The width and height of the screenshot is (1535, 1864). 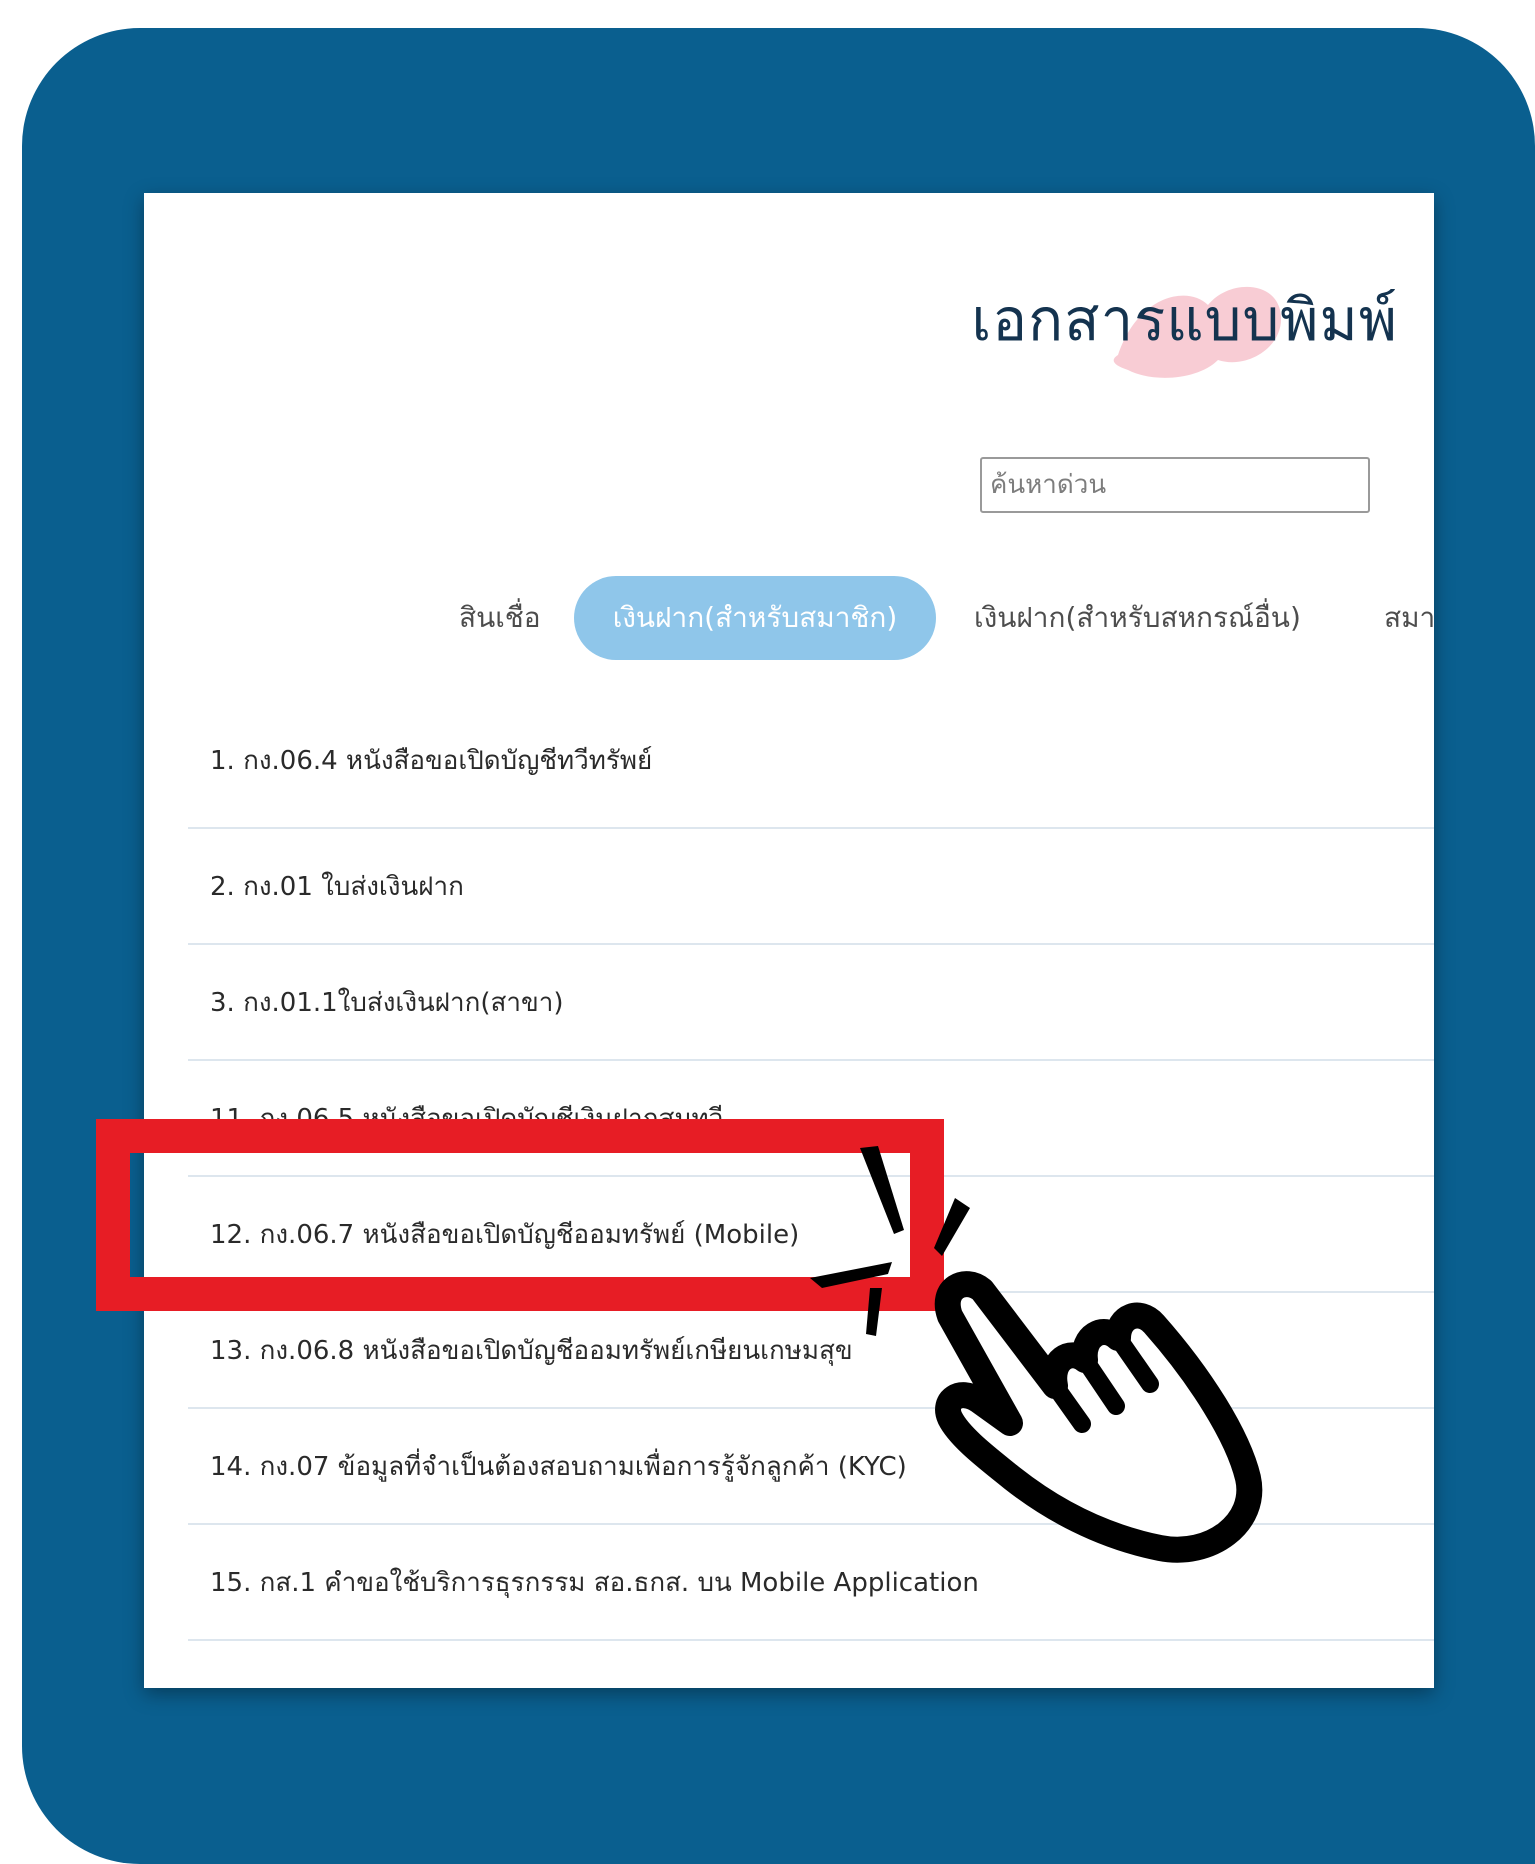 What do you see at coordinates (1175, 485) in the screenshot?
I see `search-input` at bounding box center [1175, 485].